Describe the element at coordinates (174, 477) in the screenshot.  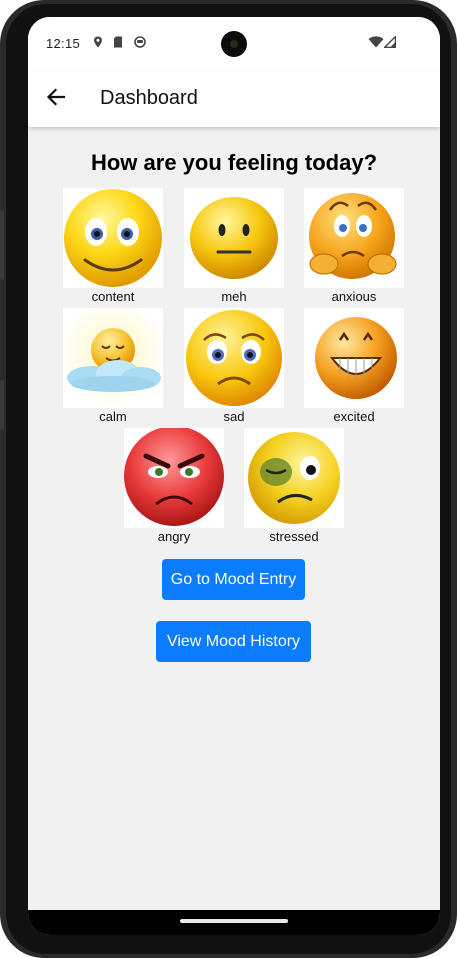
I see `angry-face-icon` at that location.